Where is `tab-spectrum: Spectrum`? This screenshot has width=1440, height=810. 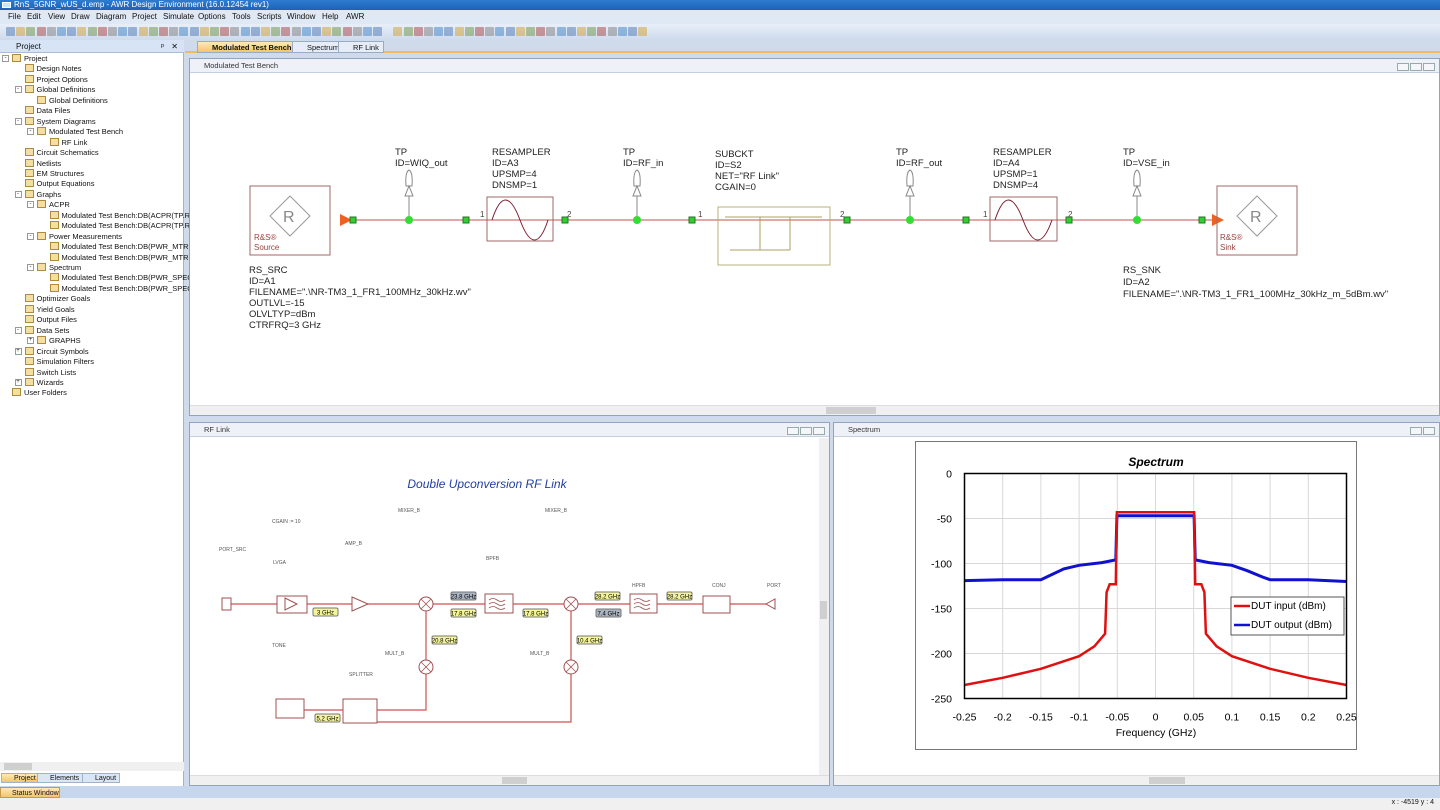
tab-spectrum: Spectrum is located at coordinates (318, 47).